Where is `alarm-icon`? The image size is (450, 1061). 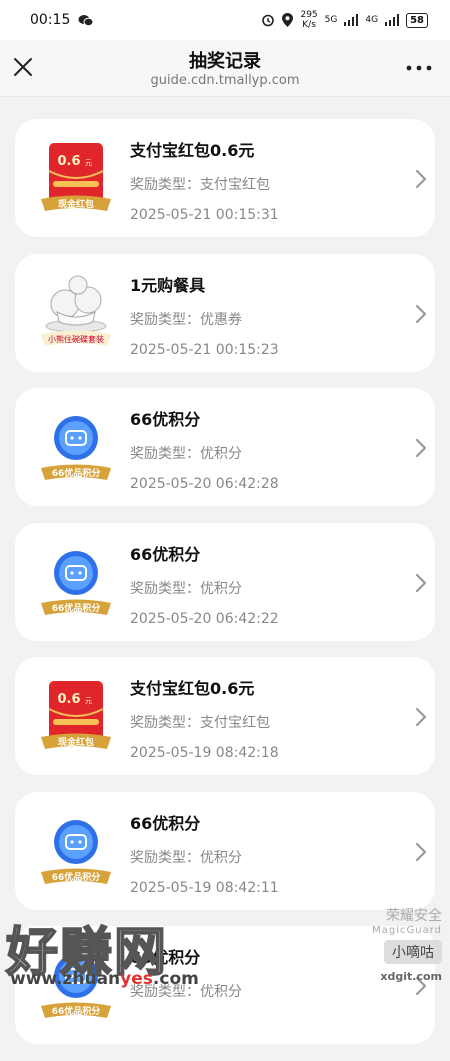 alarm-icon is located at coordinates (268, 20).